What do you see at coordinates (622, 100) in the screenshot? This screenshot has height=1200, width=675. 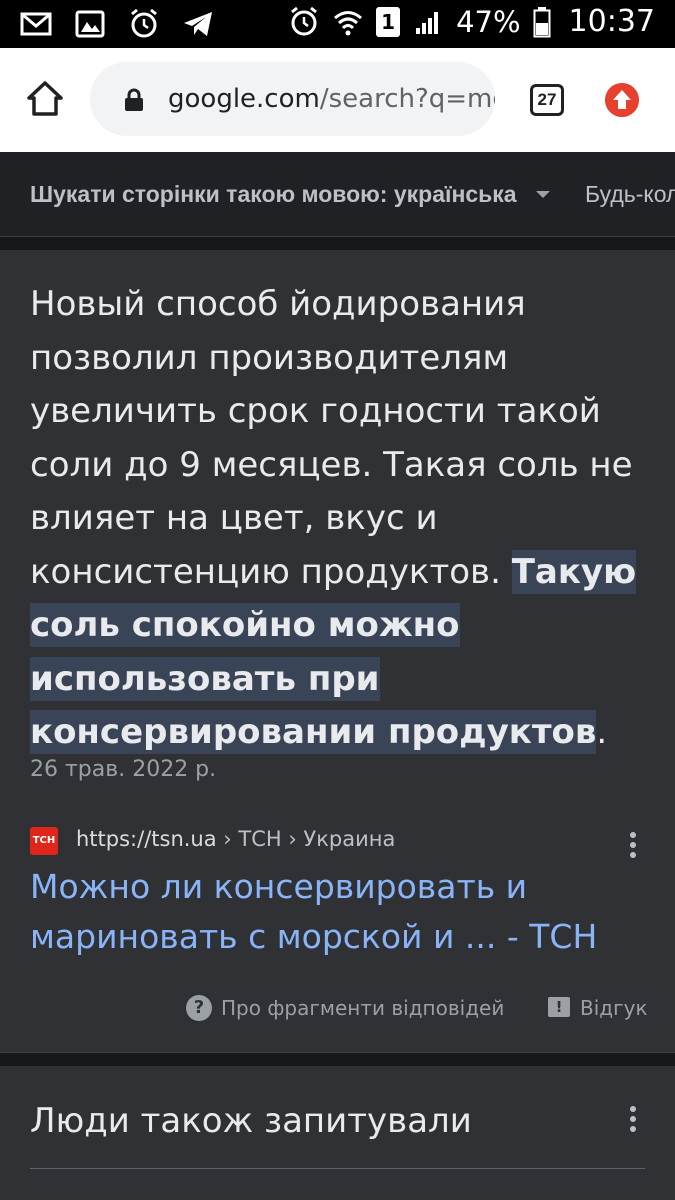 I see `update-icon` at bounding box center [622, 100].